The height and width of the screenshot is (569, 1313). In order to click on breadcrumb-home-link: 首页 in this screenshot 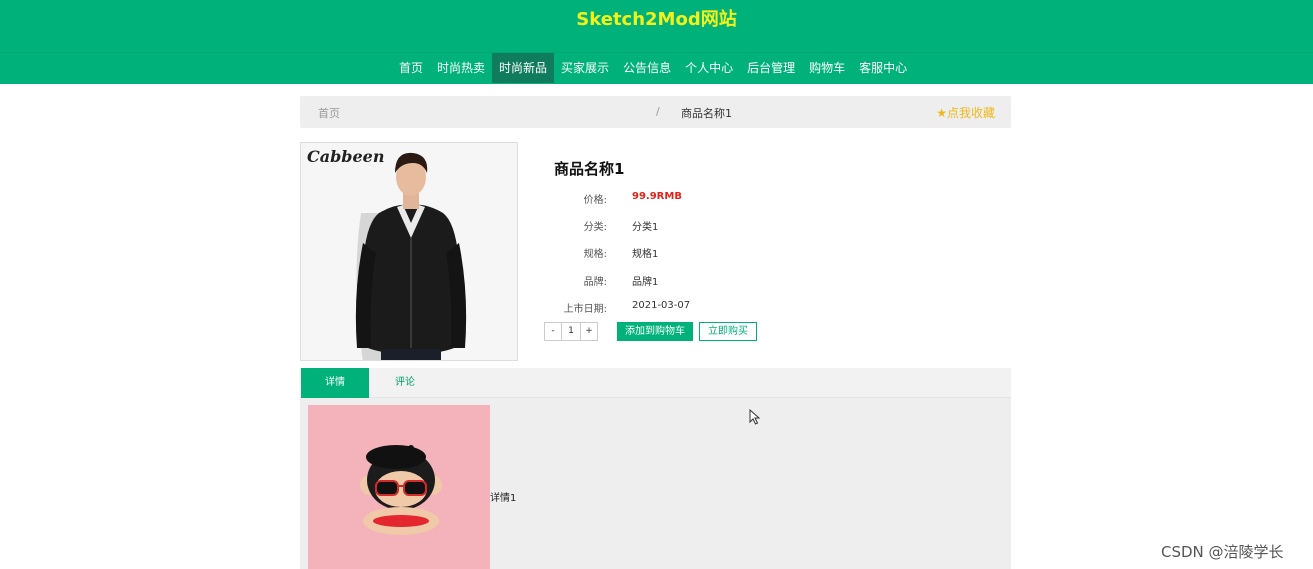, I will do `click(329, 113)`.